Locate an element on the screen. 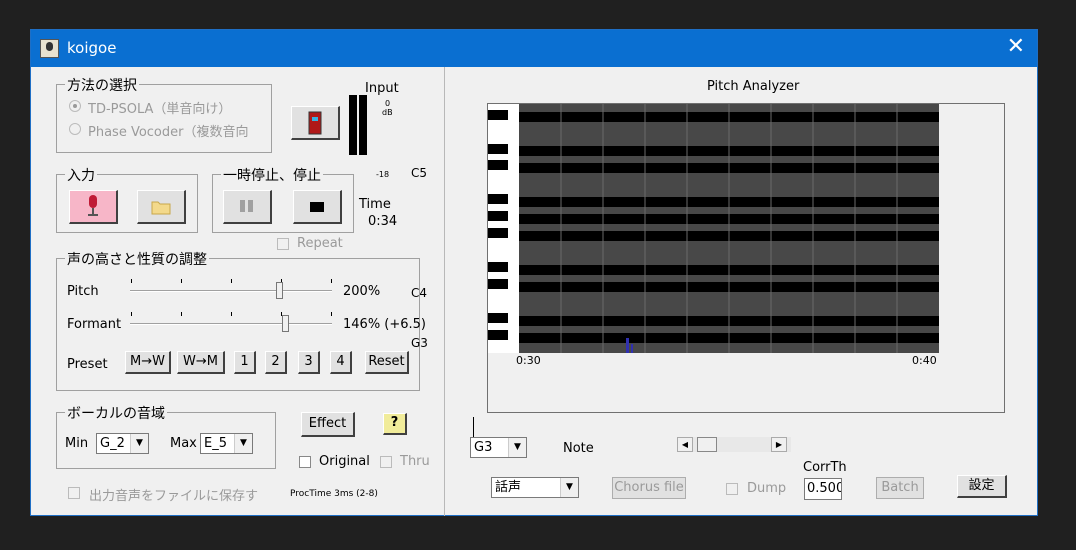 This screenshot has height=550, width=1076. device-button is located at coordinates (315, 123).